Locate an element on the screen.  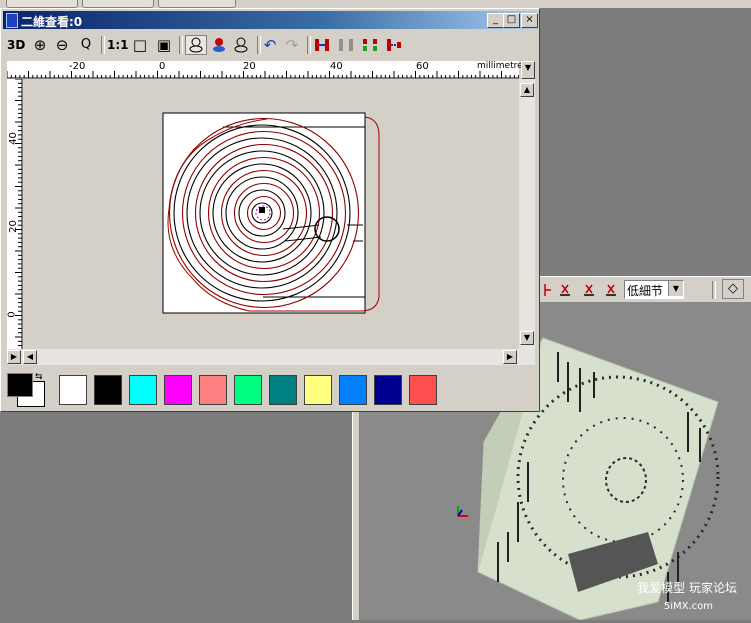
window-title: 二維查看:0 is located at coordinates (52, 22).